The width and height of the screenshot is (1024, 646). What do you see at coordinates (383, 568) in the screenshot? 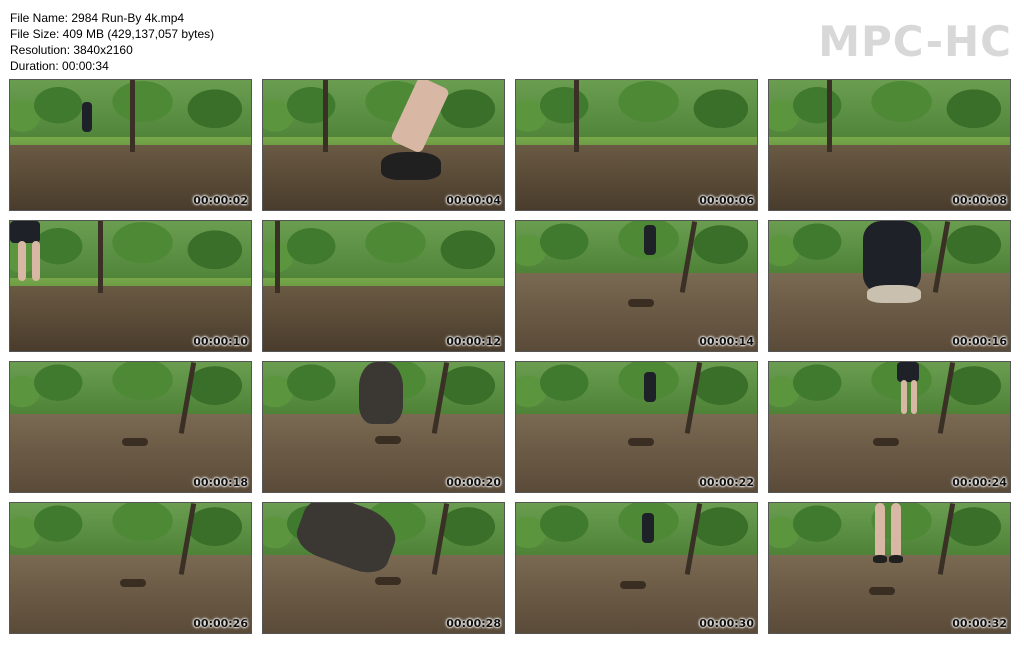
I see `thumbnail: 00:00:28` at bounding box center [383, 568].